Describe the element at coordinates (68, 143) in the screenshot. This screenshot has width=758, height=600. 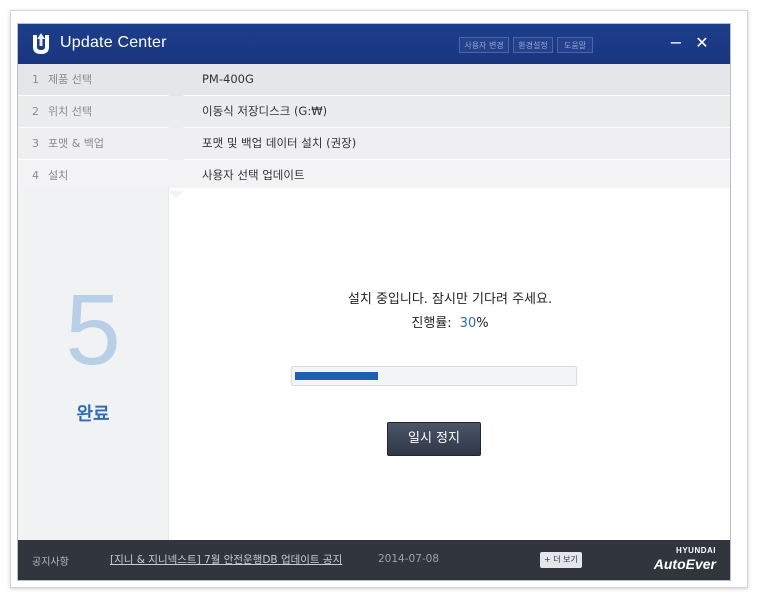
I see `step-label: 3 포맷 & 백업` at that location.